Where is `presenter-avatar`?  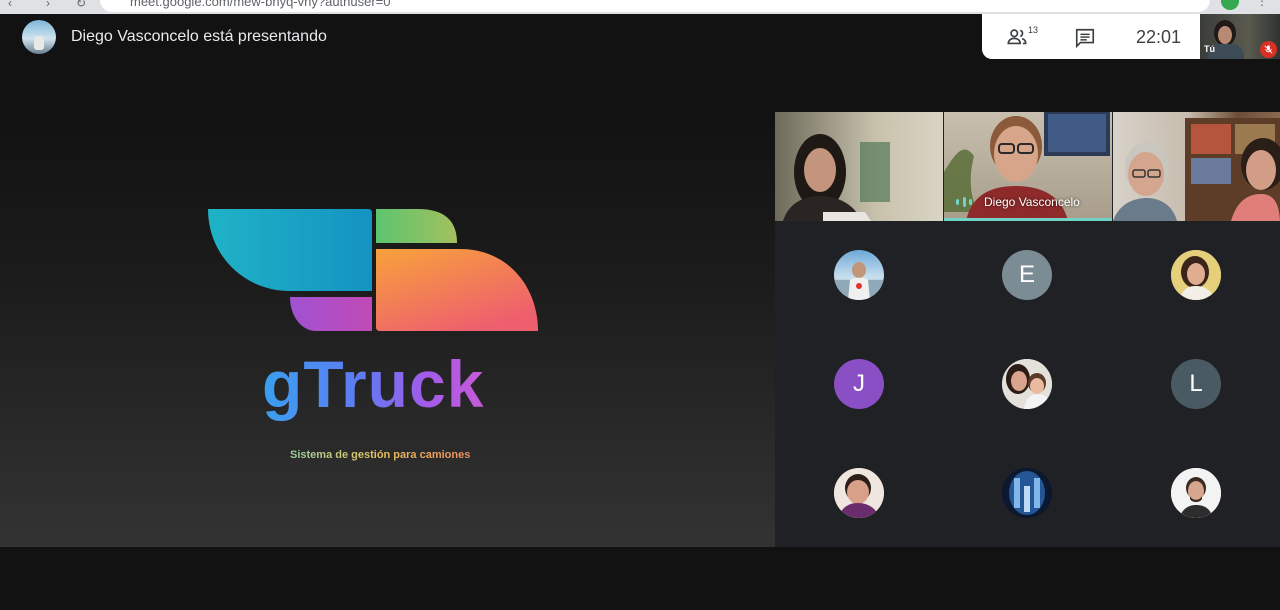
presenter-avatar is located at coordinates (39, 37).